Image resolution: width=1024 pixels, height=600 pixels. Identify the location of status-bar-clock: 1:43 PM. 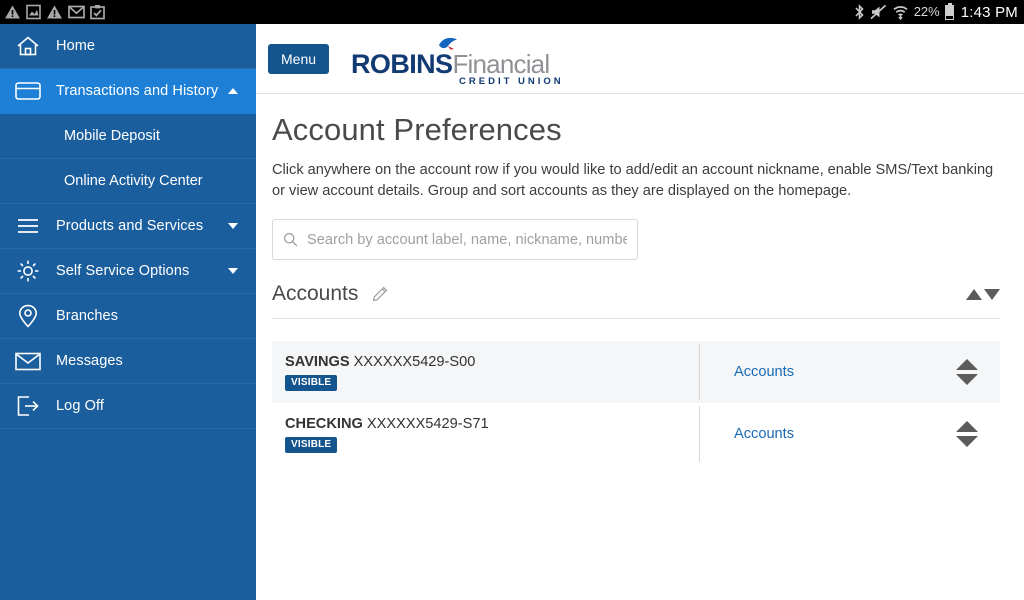
(989, 12).